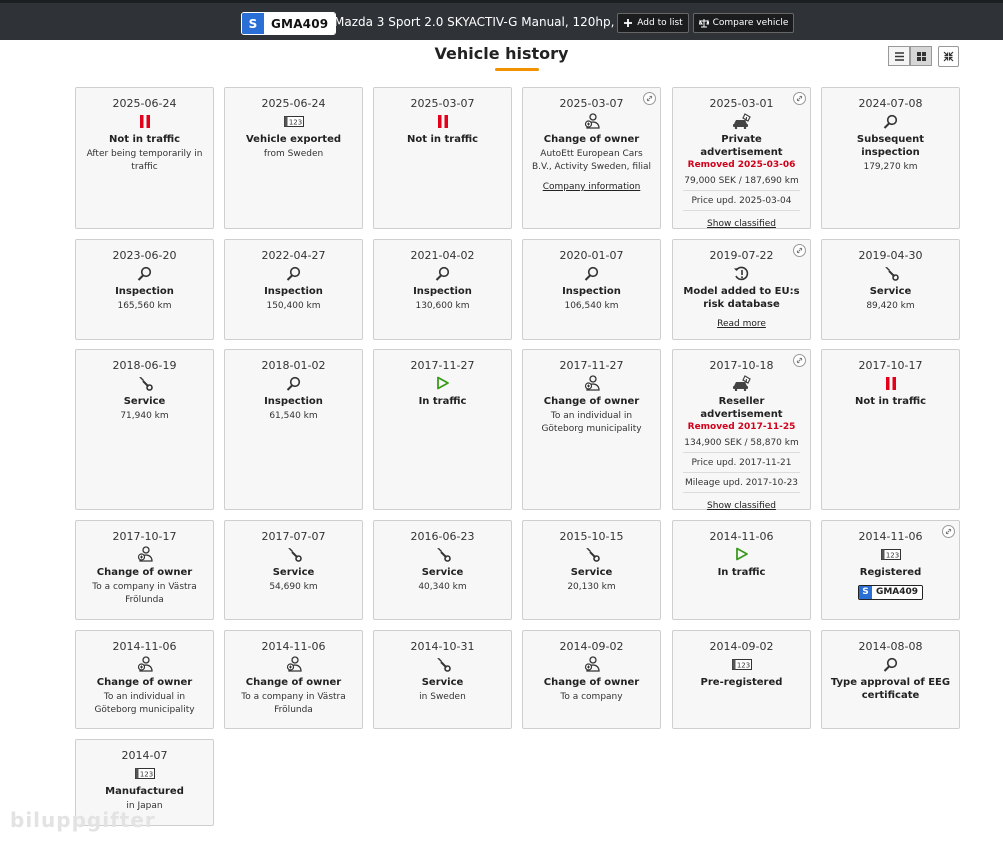 The height and width of the screenshot is (845, 1003). What do you see at coordinates (144, 103) in the screenshot?
I see `event-date: 2025-06-24` at bounding box center [144, 103].